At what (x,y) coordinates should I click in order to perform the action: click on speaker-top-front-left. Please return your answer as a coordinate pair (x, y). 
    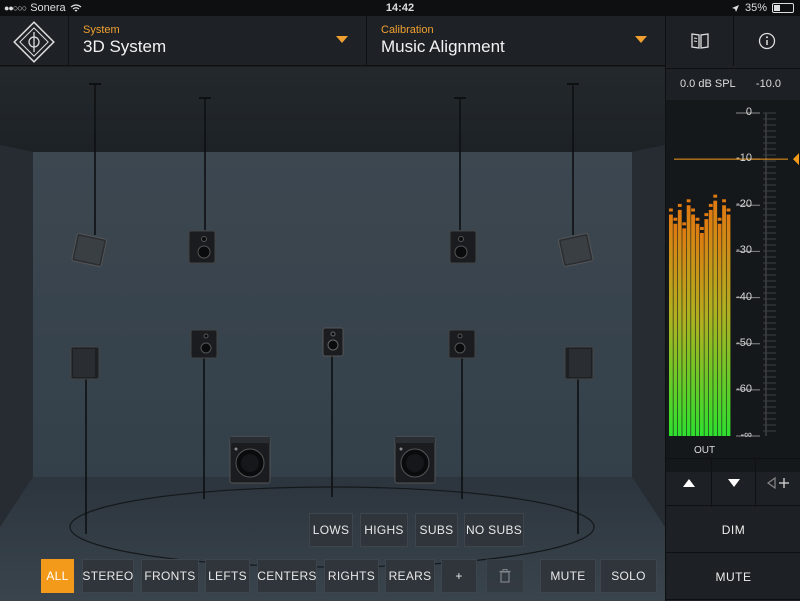
    Looking at the image, I should click on (202, 247).